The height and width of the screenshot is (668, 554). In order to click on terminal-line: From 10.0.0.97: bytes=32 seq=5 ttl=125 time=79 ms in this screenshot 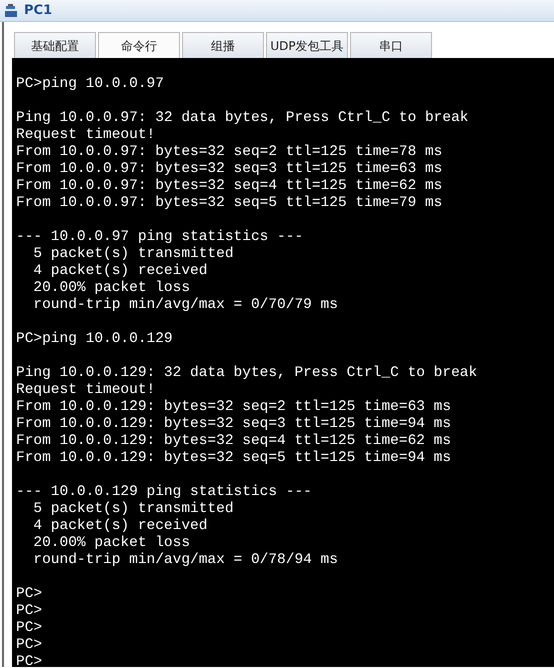, I will do `click(230, 203)`.